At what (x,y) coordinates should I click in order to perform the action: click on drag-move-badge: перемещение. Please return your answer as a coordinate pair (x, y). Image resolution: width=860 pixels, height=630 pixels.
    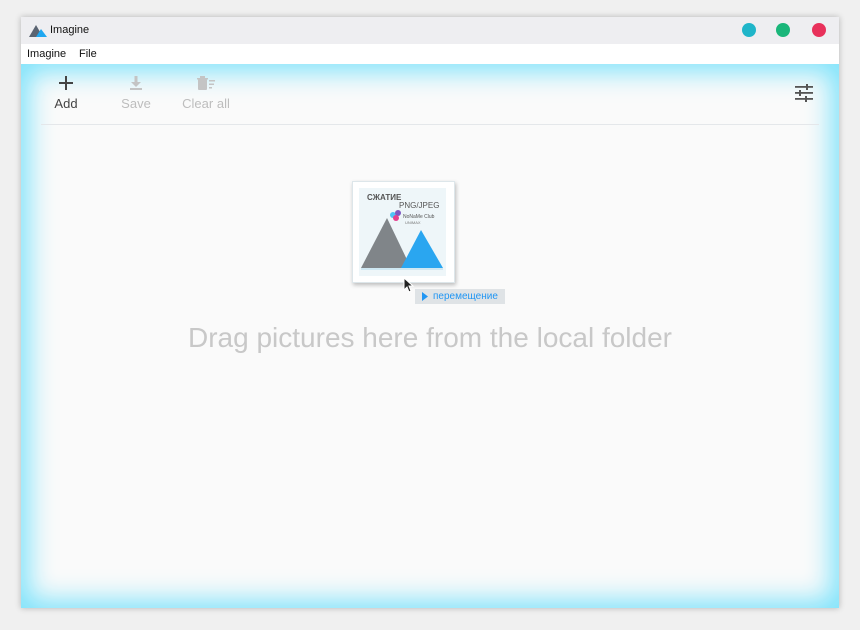
    Looking at the image, I should click on (460, 296).